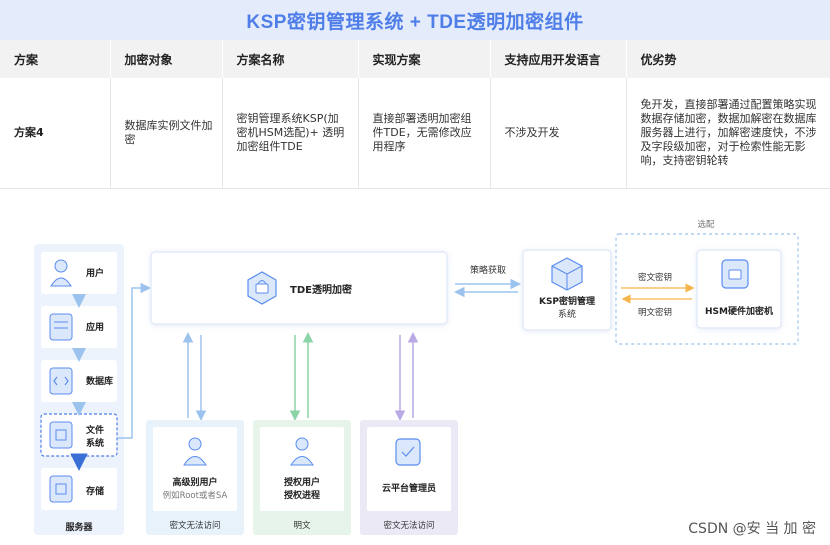 The height and width of the screenshot is (545, 830). I want to click on hsm-optional-group: 选配 密文密钥 明文密钥 HSM硬件加密机, so click(707, 282).